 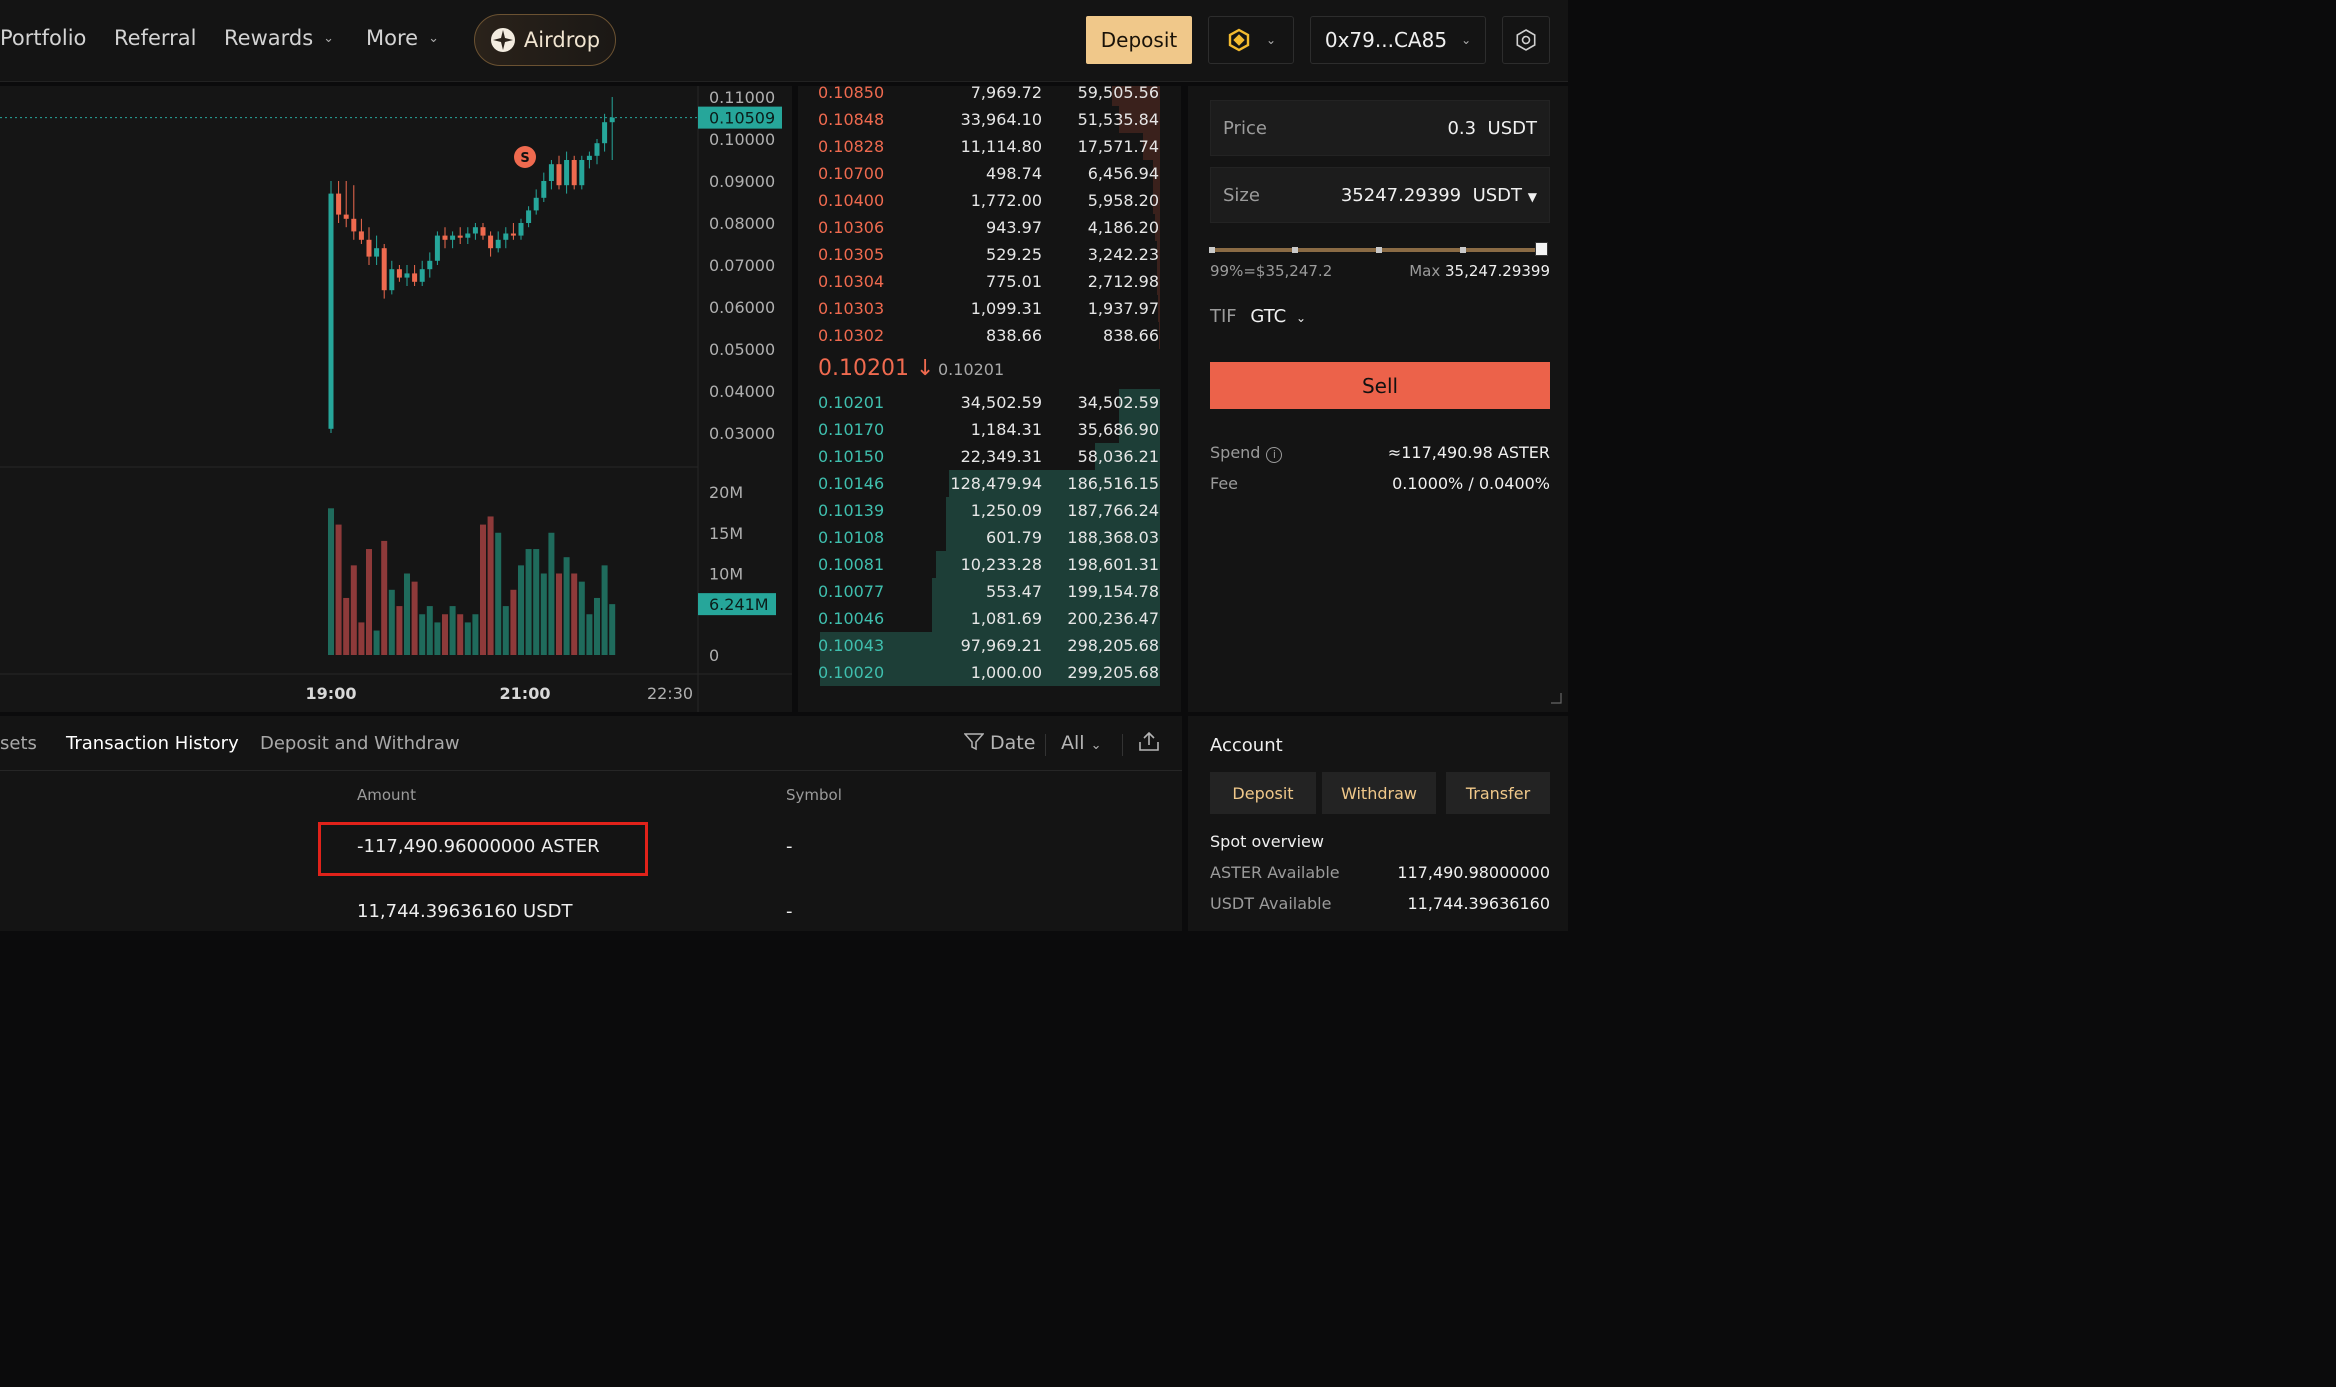 What do you see at coordinates (1149, 744) in the screenshot?
I see `export-button` at bounding box center [1149, 744].